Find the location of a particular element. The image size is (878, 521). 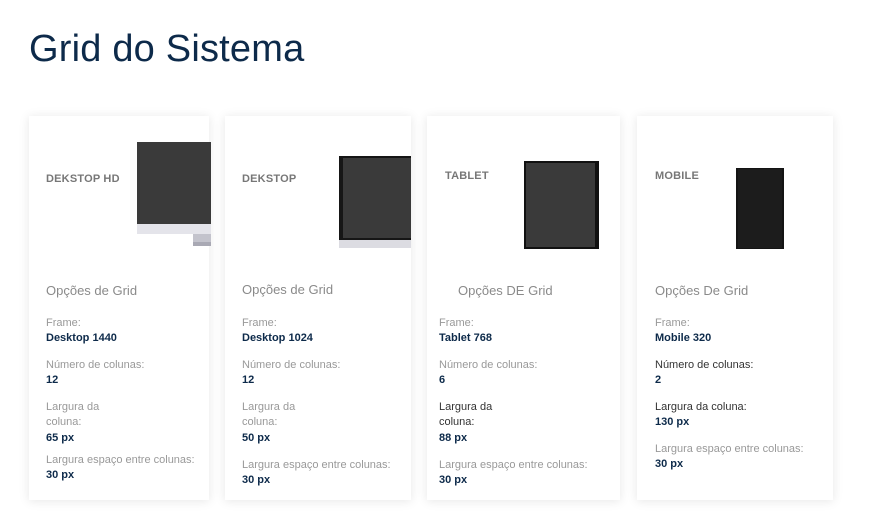

column-width-value: 130 px is located at coordinates (672, 422).